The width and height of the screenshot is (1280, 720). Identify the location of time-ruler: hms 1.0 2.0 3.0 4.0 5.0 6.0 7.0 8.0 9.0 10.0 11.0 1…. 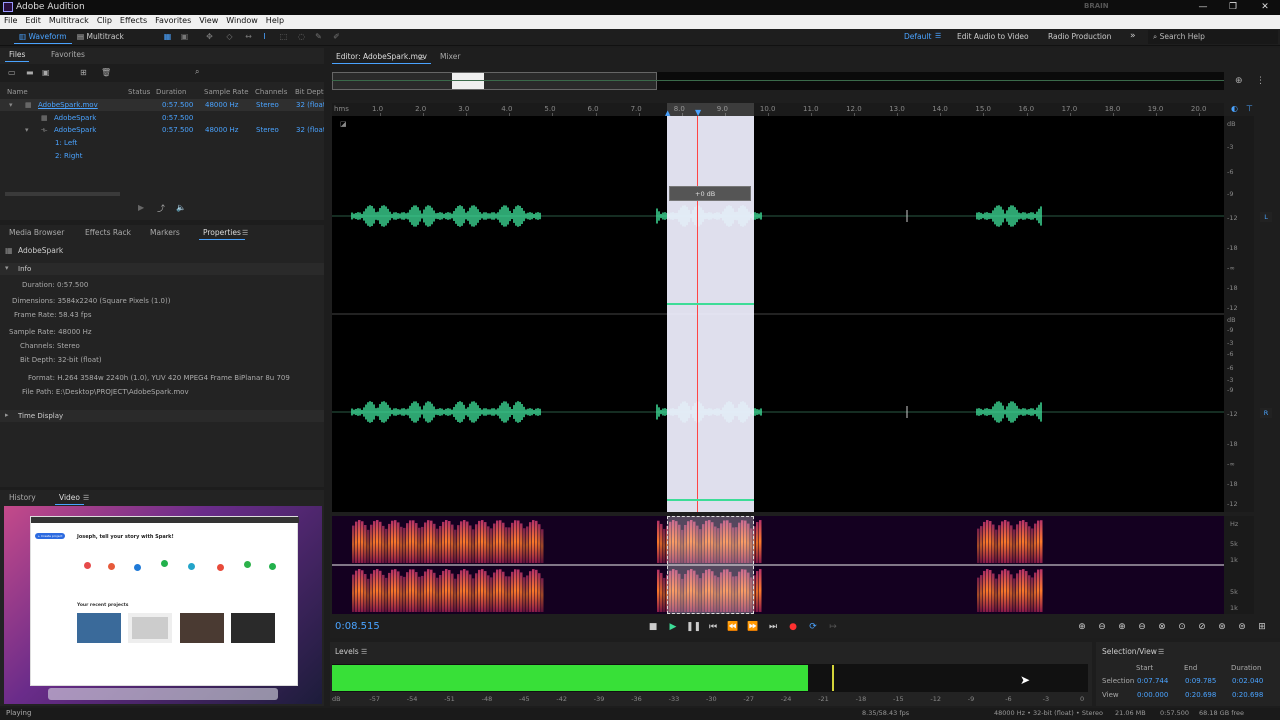
(778, 110).